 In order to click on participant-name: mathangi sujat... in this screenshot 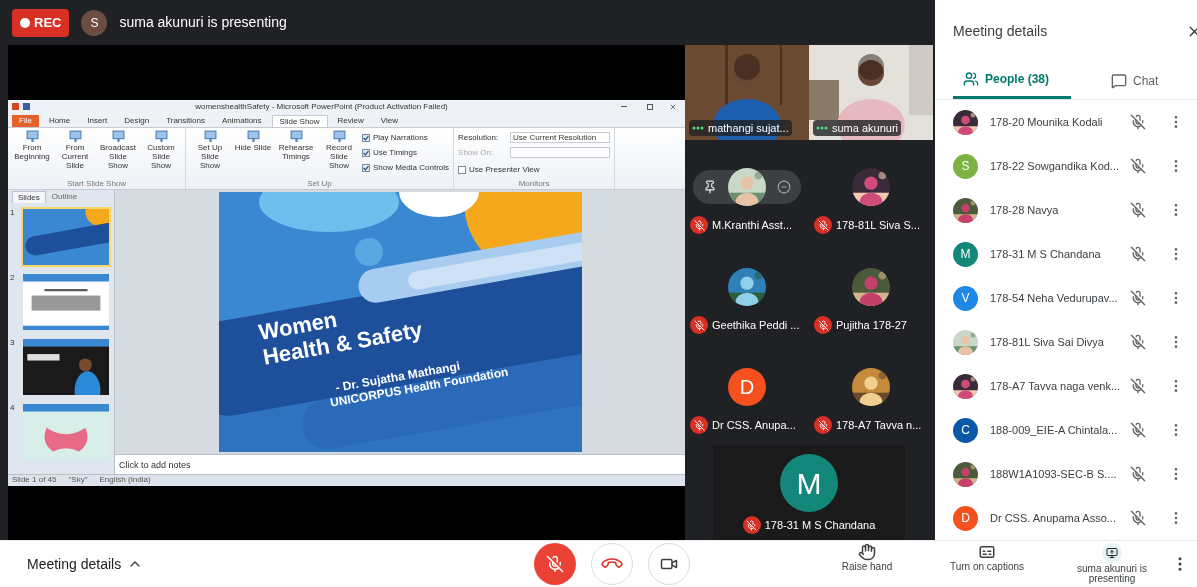, I will do `click(748, 128)`.